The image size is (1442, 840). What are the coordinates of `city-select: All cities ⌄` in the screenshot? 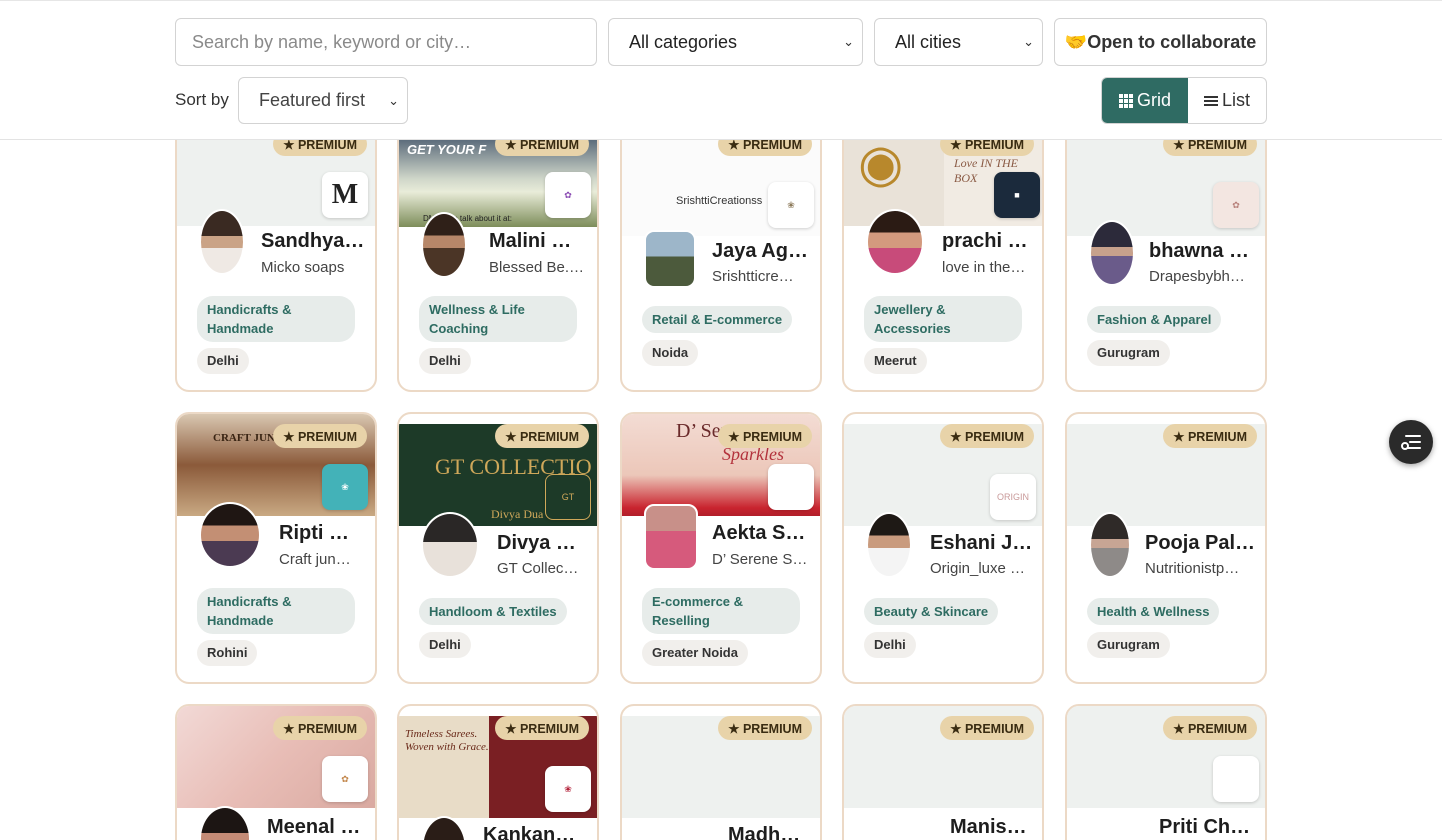 It's located at (958, 42).